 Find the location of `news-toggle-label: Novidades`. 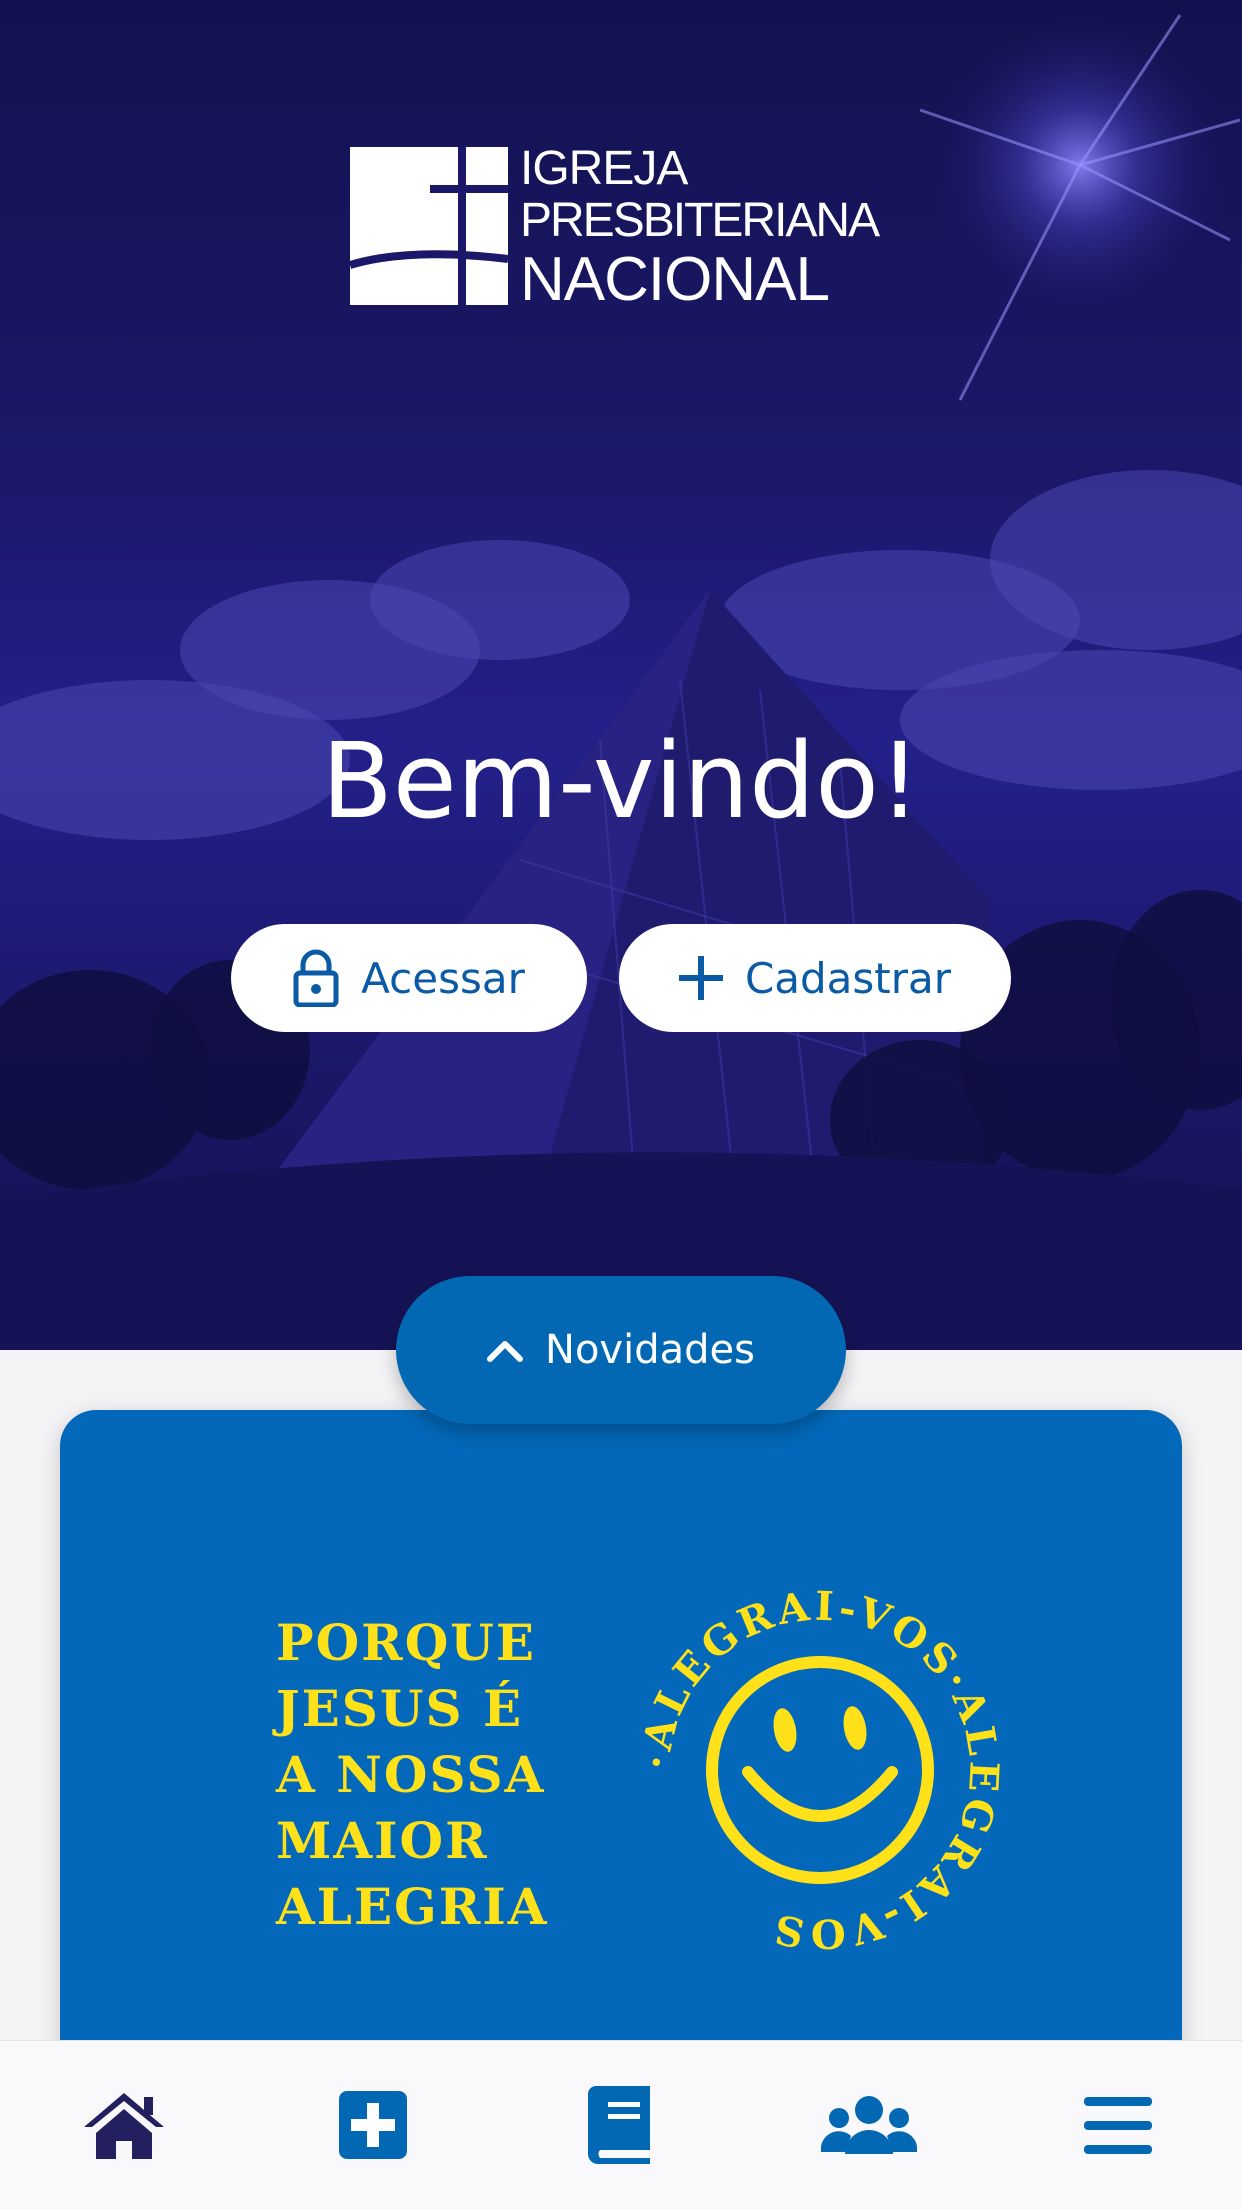

news-toggle-label: Novidades is located at coordinates (650, 1350).